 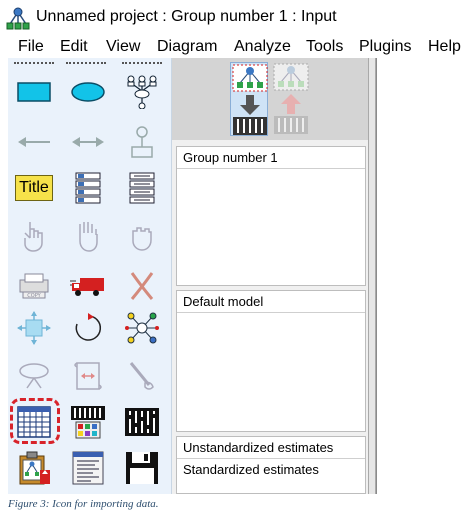 I want to click on input-view-button, so click(x=249, y=99).